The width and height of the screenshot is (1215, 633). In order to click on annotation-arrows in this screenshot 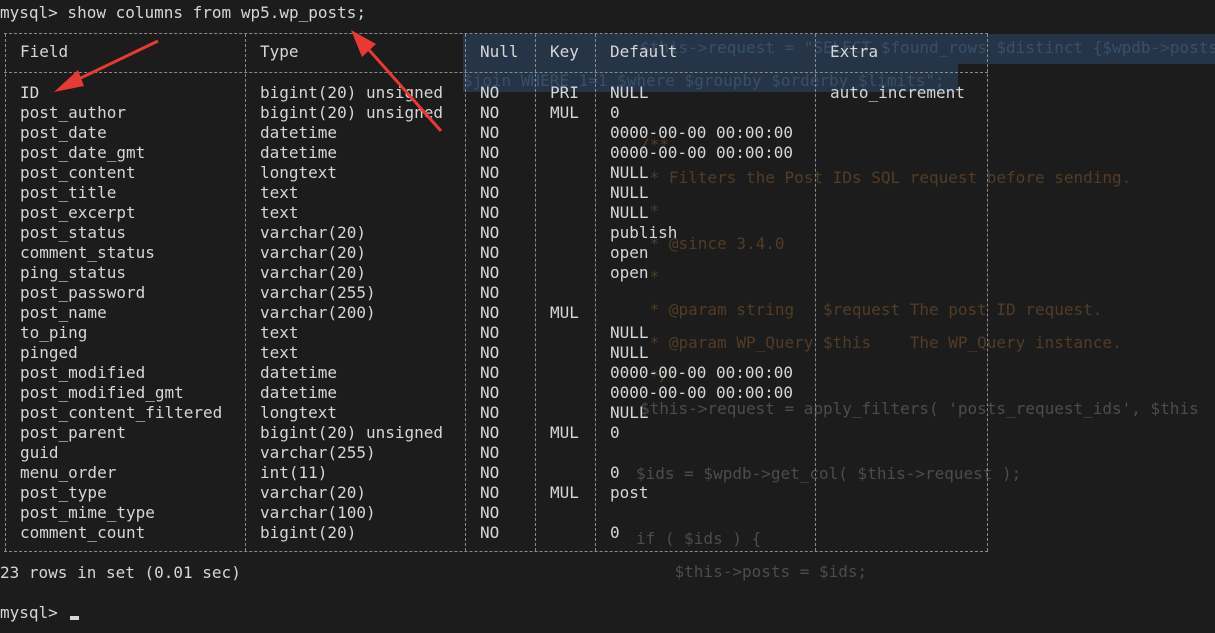, I will do `click(248, 81)`.